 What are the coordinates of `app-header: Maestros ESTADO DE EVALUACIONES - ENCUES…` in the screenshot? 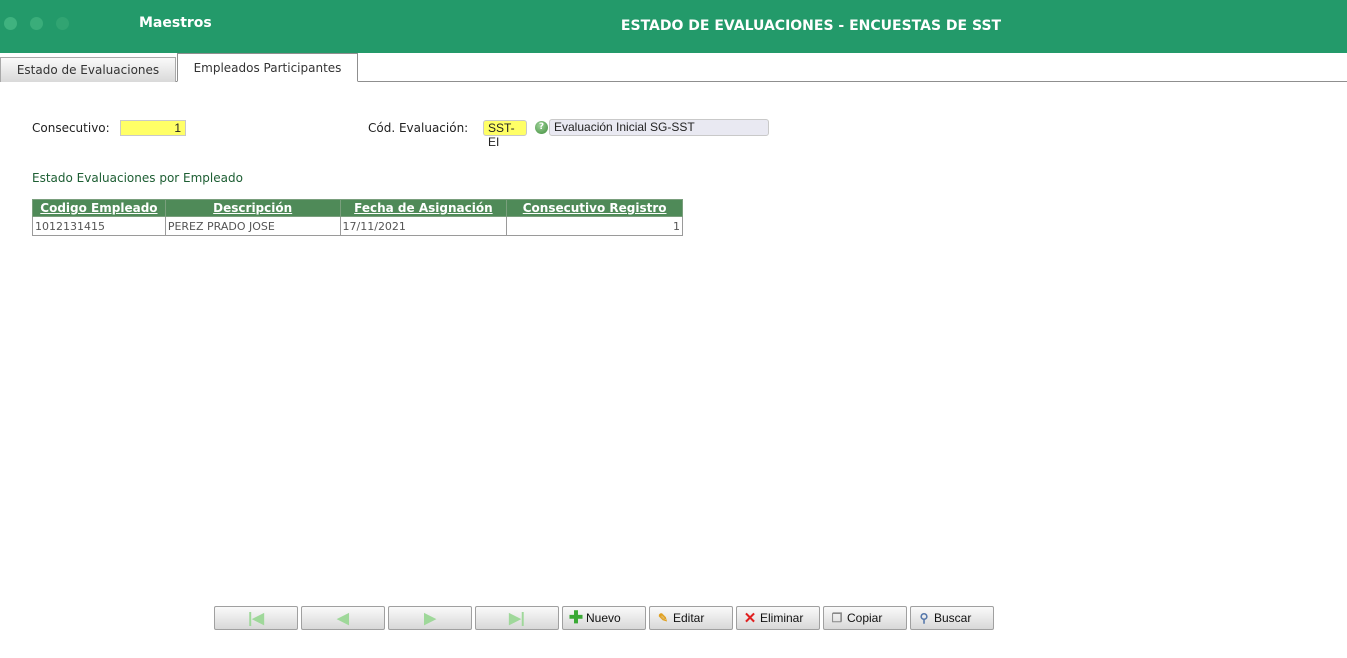 It's located at (673, 26).